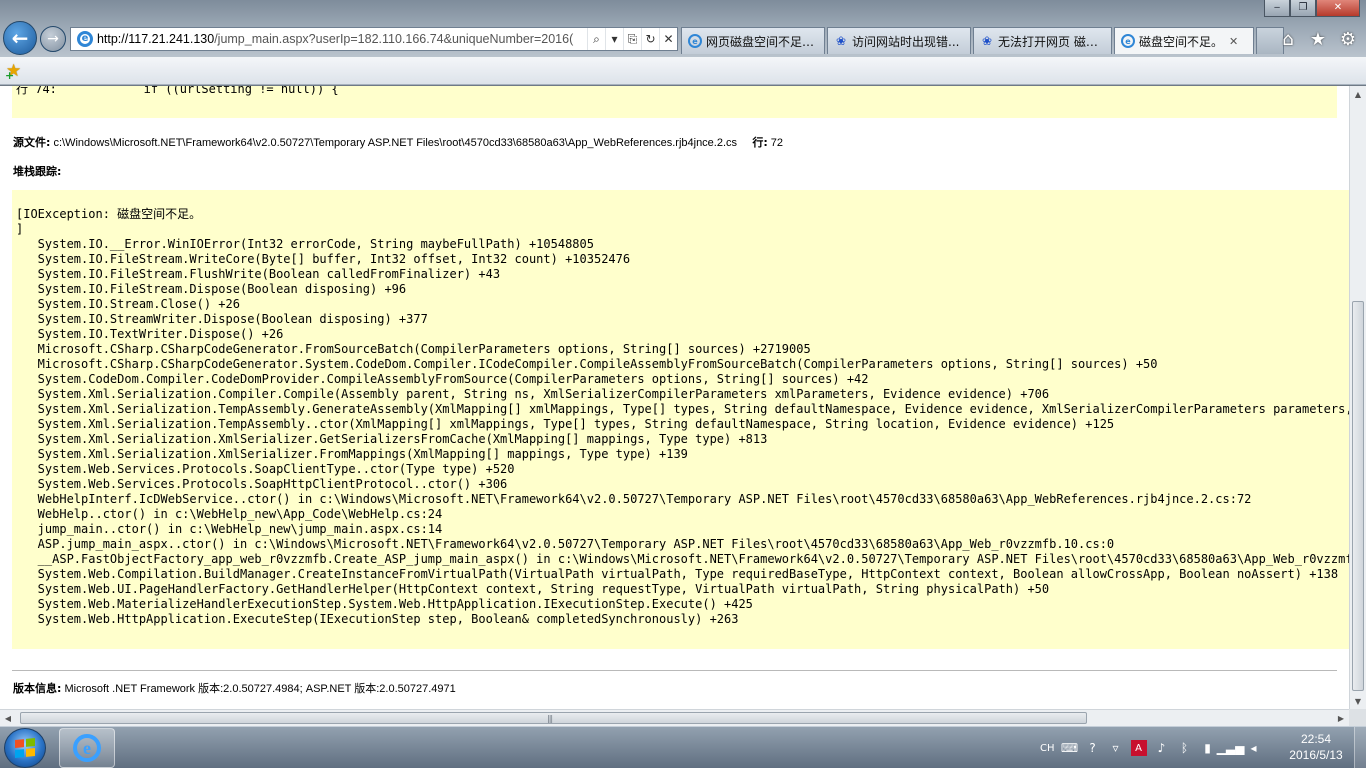 The width and height of the screenshot is (1366, 768). Describe the element at coordinates (760, 142) in the screenshot. I see `line-label: 行:` at that location.